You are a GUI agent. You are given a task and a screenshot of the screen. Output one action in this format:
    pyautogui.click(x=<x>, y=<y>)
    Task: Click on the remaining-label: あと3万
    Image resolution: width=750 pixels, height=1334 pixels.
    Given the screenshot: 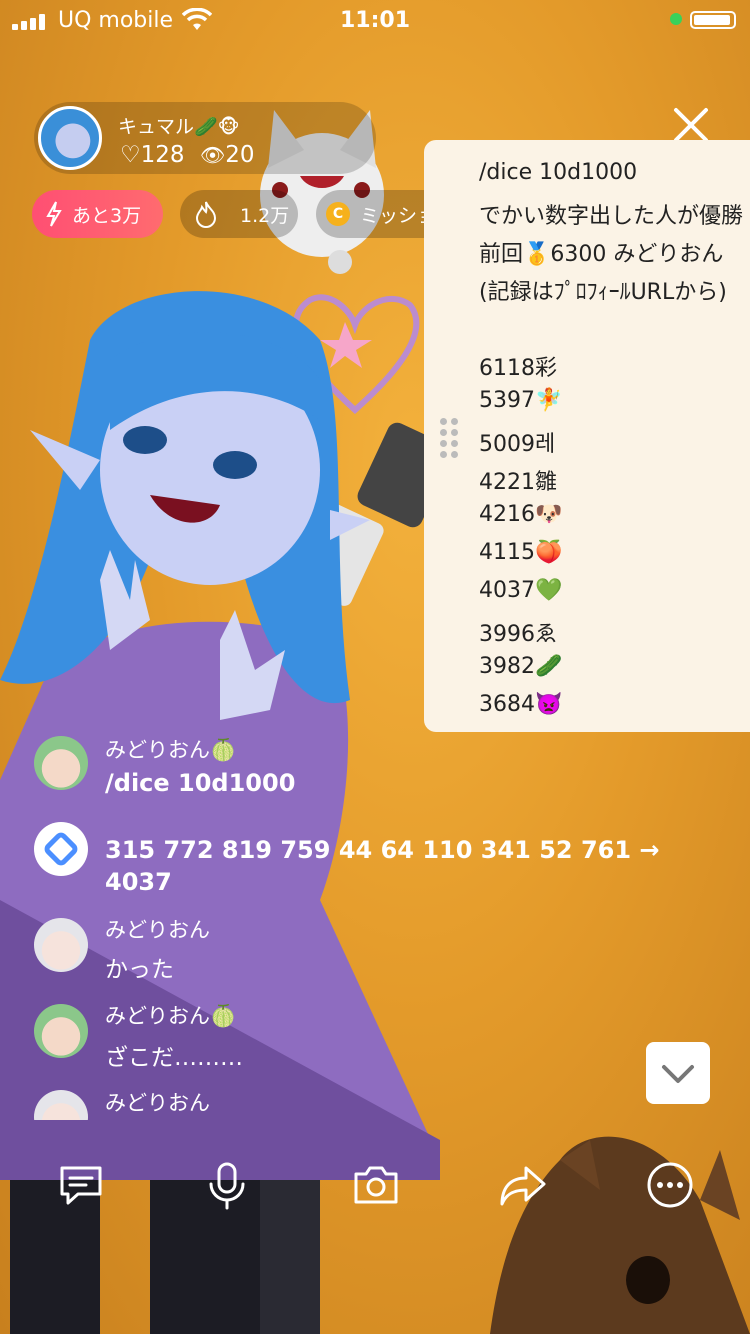 What is the action you would take?
    pyautogui.click(x=107, y=215)
    